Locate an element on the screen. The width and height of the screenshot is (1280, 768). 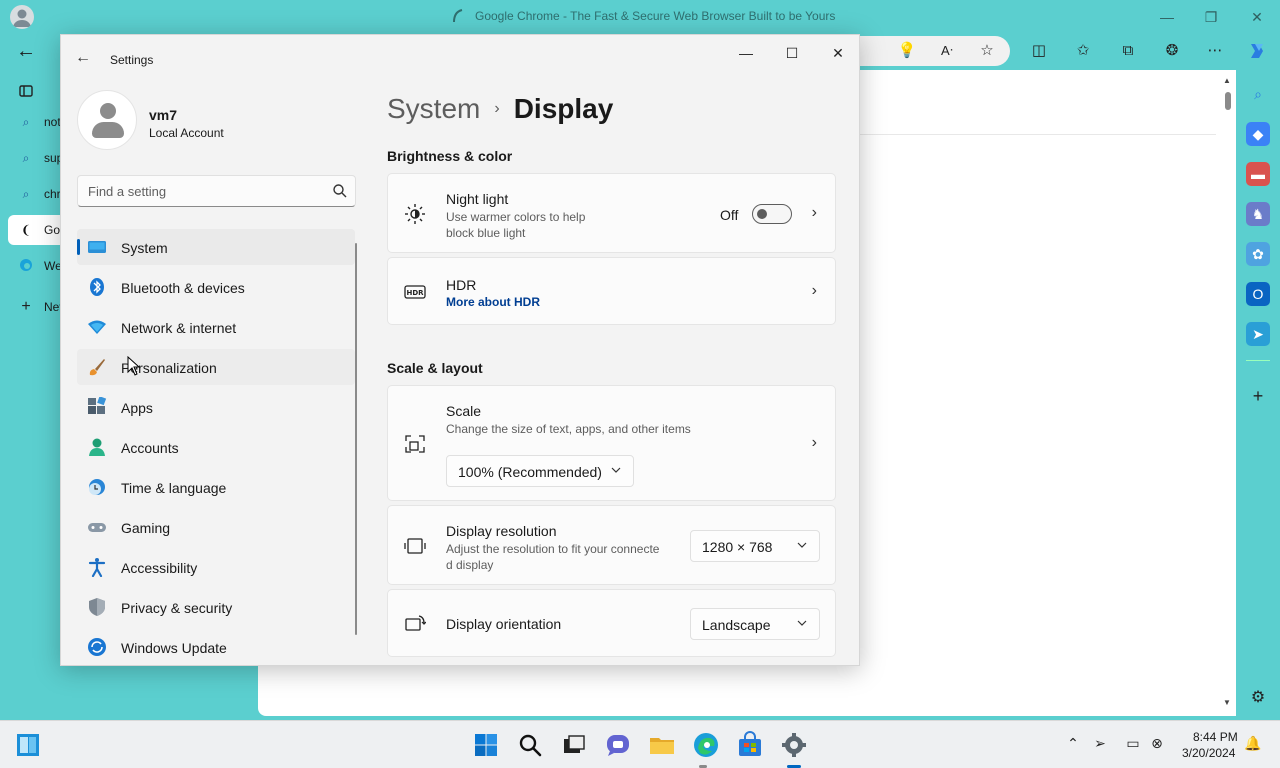
outlook-icon: O is located at coordinates (1258, 294).